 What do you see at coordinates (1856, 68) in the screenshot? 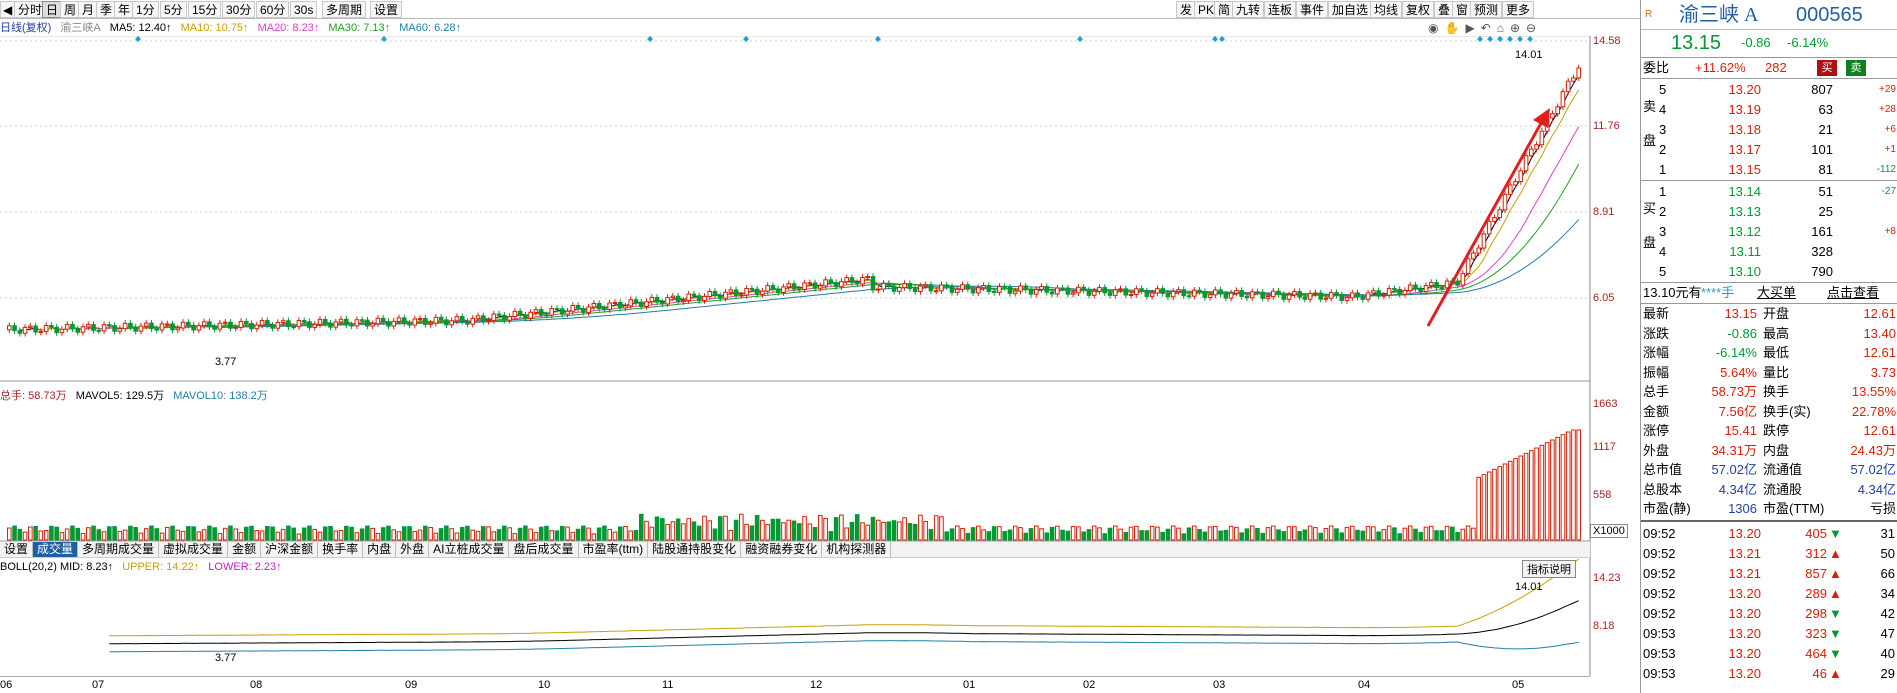
I see `sell-button: 卖` at bounding box center [1856, 68].